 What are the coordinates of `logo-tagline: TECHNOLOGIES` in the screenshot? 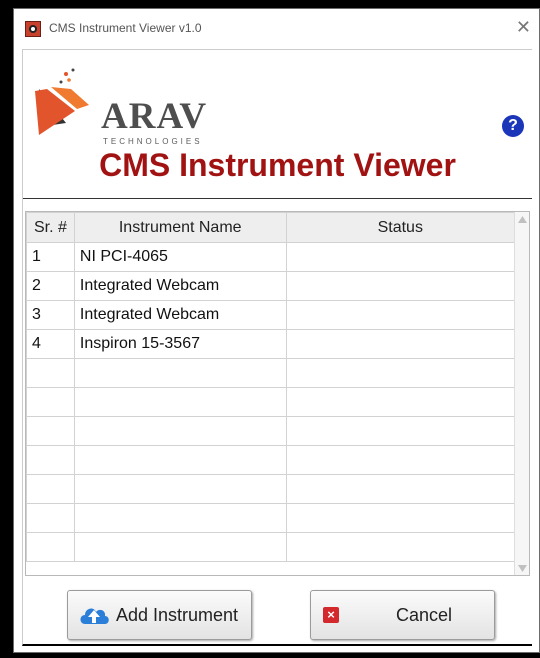 It's located at (153, 141).